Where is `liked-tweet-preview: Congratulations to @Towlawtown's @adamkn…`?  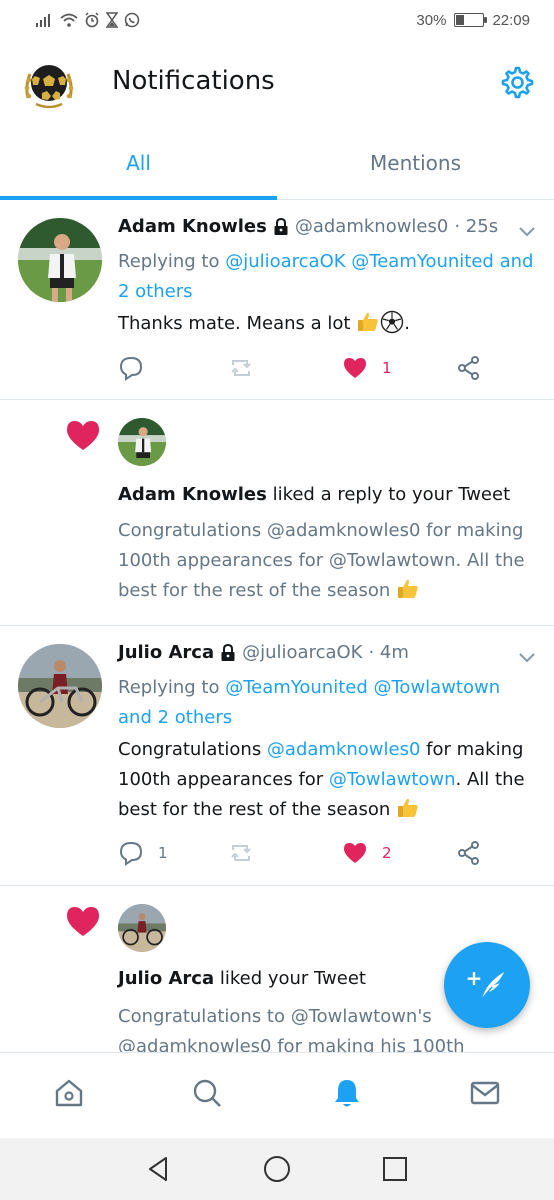 liked-tweet-preview: Congratulations to @Towlawtown's @adamkn… is located at coordinates (298, 1027).